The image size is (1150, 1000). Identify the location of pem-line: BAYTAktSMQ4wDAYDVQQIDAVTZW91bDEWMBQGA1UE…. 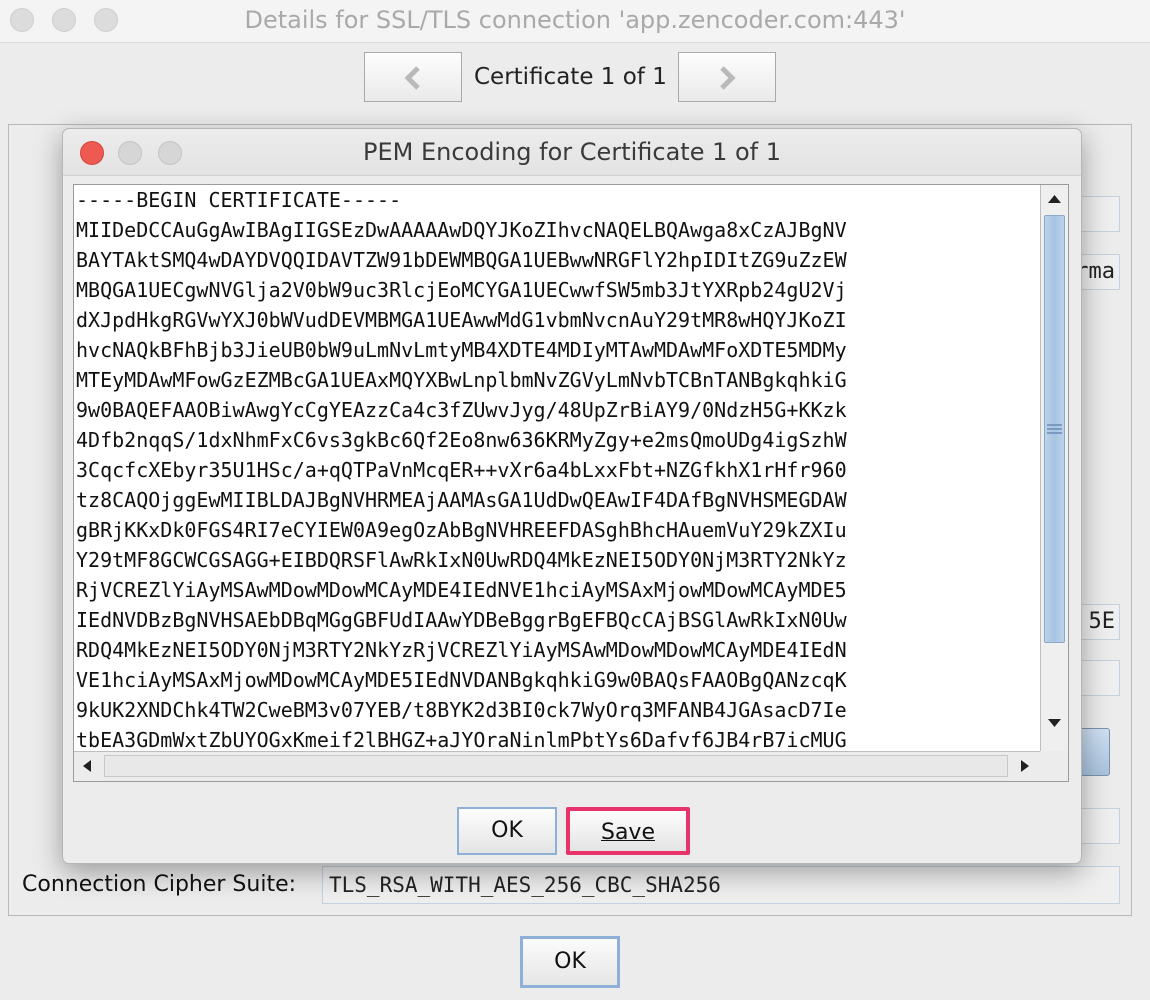
(461, 260).